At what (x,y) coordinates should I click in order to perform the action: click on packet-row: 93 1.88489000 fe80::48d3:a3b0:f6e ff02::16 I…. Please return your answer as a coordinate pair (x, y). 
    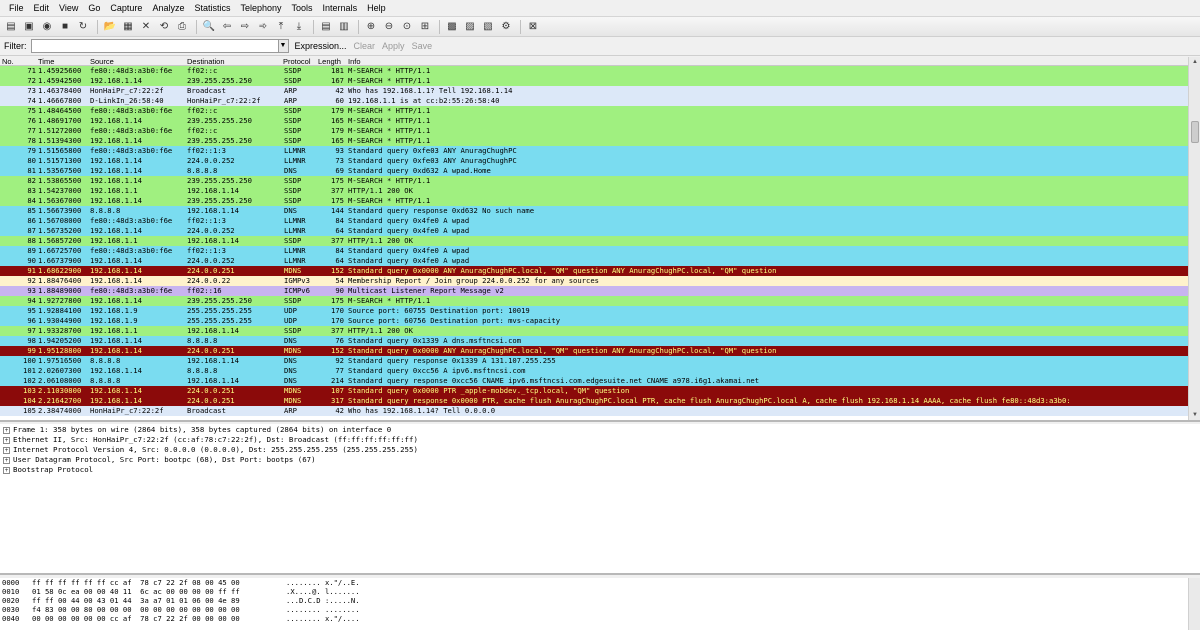
    Looking at the image, I should click on (594, 291).